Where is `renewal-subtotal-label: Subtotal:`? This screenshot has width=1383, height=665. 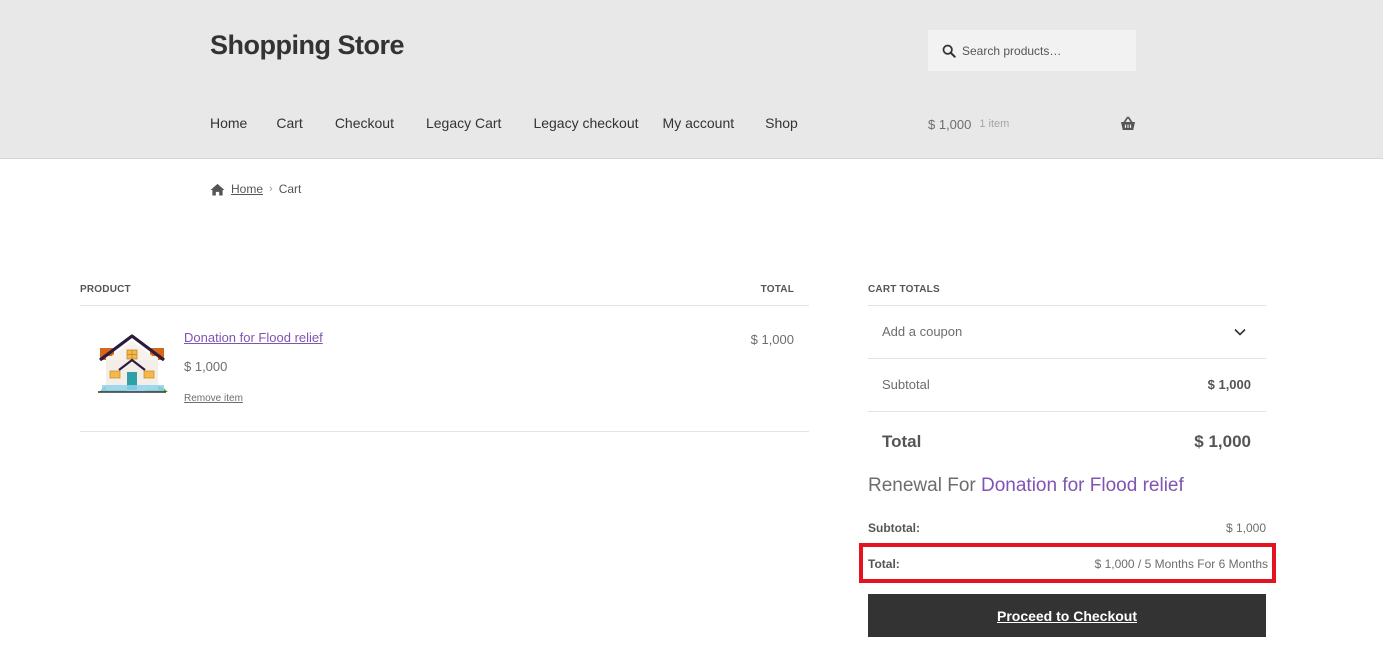 renewal-subtotal-label: Subtotal: is located at coordinates (894, 528).